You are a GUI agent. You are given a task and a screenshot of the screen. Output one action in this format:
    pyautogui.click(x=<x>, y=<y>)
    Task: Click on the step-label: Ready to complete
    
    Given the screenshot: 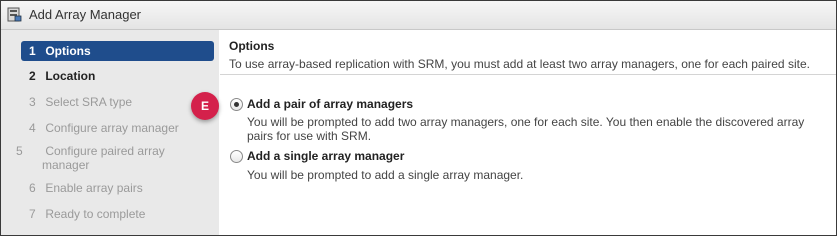 What is the action you would take?
    pyautogui.click(x=95, y=214)
    